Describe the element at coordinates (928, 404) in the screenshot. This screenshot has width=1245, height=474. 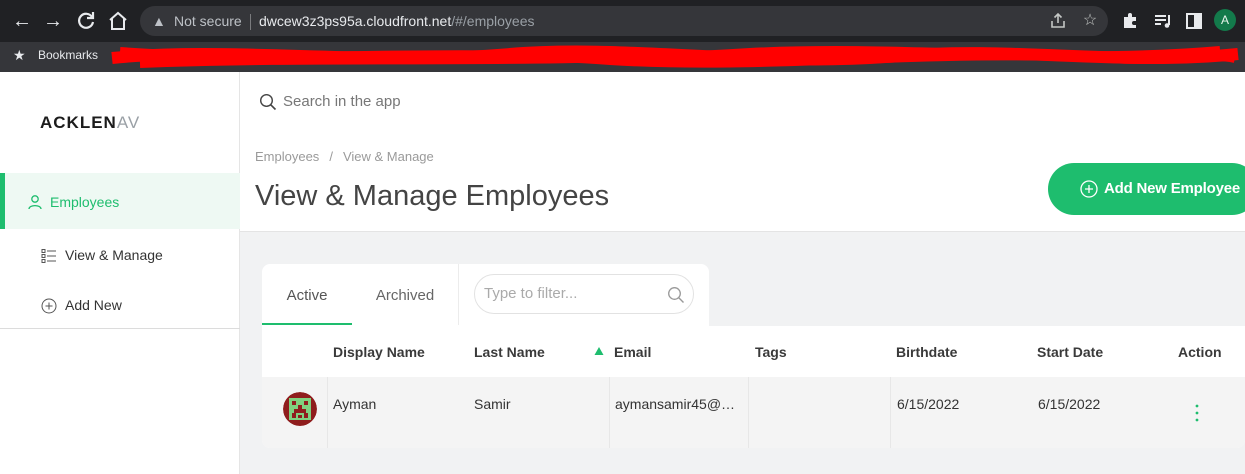
I see `cell-birthdate: 6/15/2022` at that location.